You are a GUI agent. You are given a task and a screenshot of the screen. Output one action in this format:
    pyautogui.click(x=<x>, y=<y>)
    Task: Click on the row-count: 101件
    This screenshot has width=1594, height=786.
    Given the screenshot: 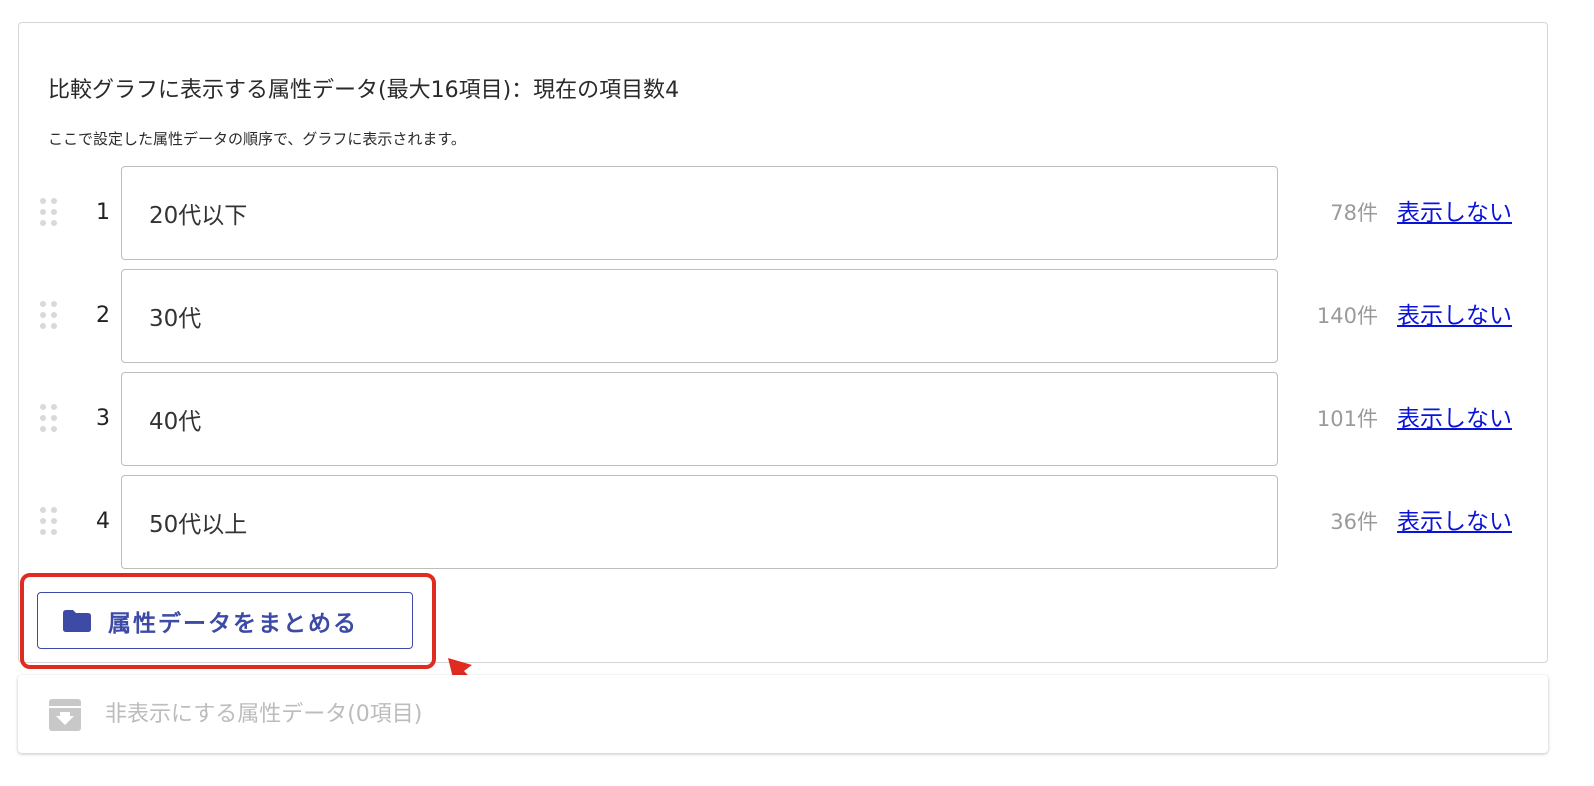 What is the action you would take?
    pyautogui.click(x=1347, y=419)
    